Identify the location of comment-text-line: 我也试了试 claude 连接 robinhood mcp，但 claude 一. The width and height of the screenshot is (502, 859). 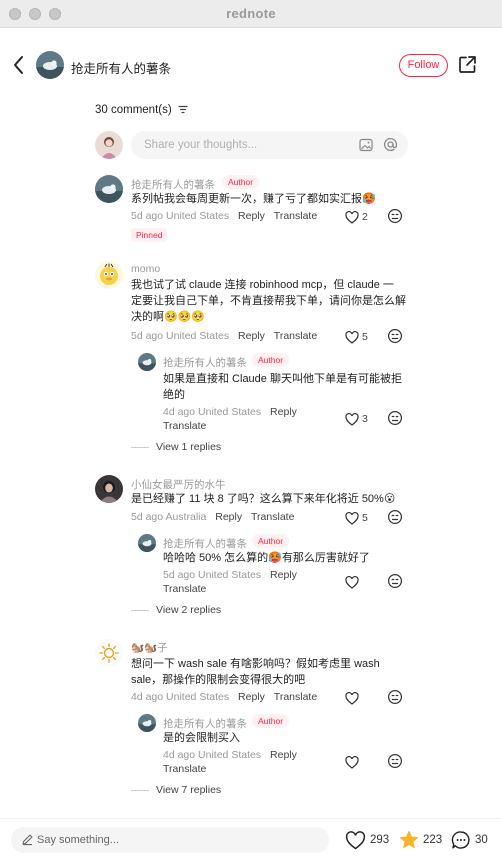
(262, 285).